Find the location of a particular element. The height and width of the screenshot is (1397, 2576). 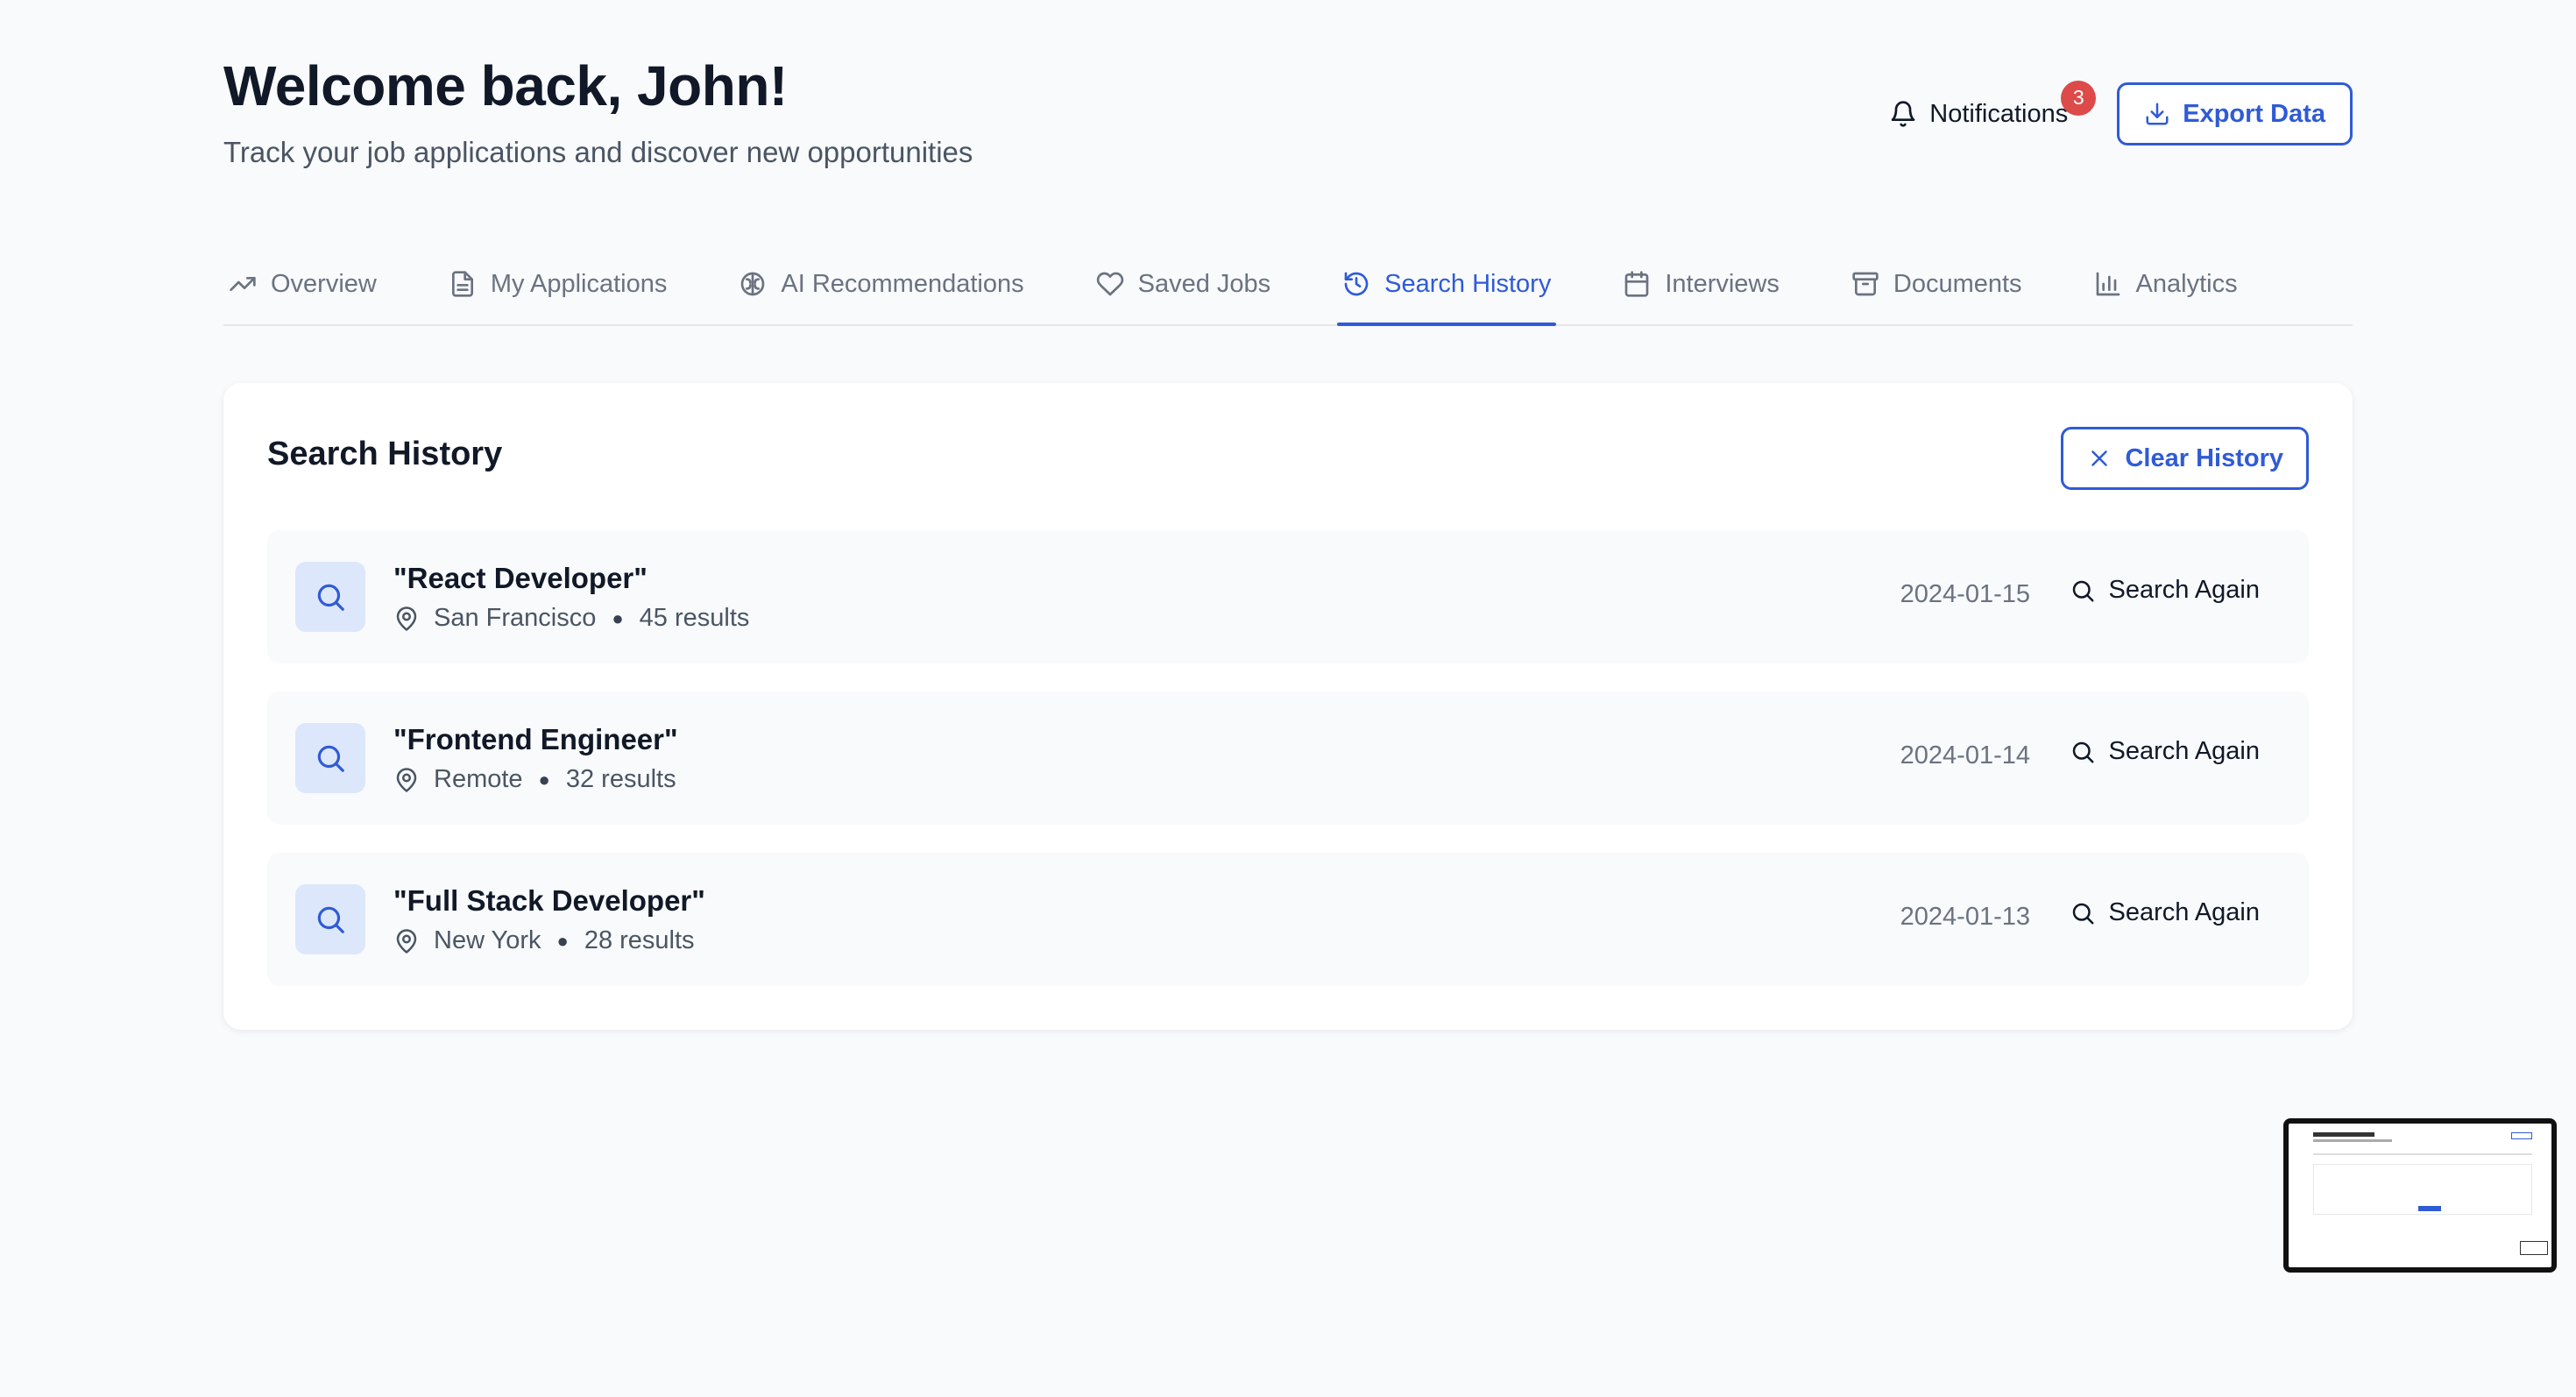

tab-interviews: Interviews is located at coordinates (1701, 284).